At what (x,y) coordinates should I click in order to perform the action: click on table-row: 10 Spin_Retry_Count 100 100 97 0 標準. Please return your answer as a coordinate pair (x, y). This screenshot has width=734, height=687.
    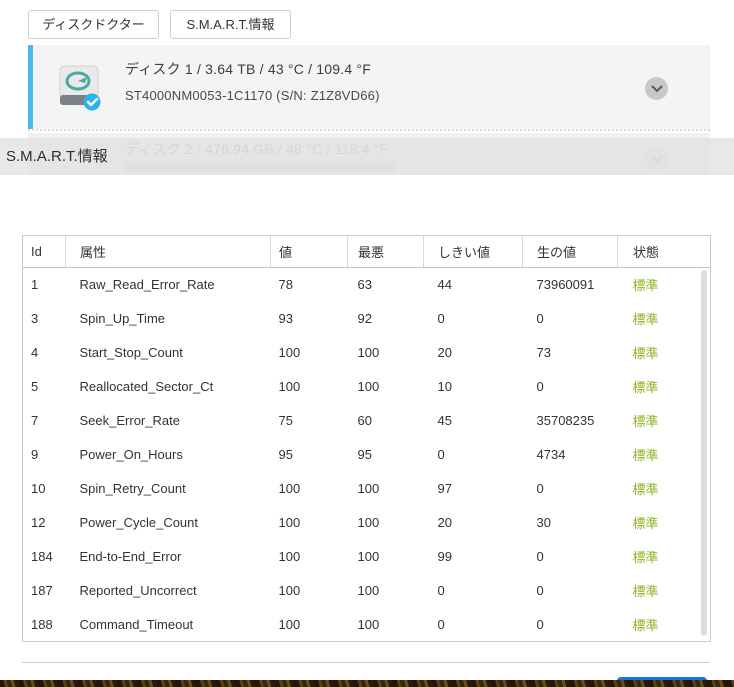
    Looking at the image, I should click on (367, 489).